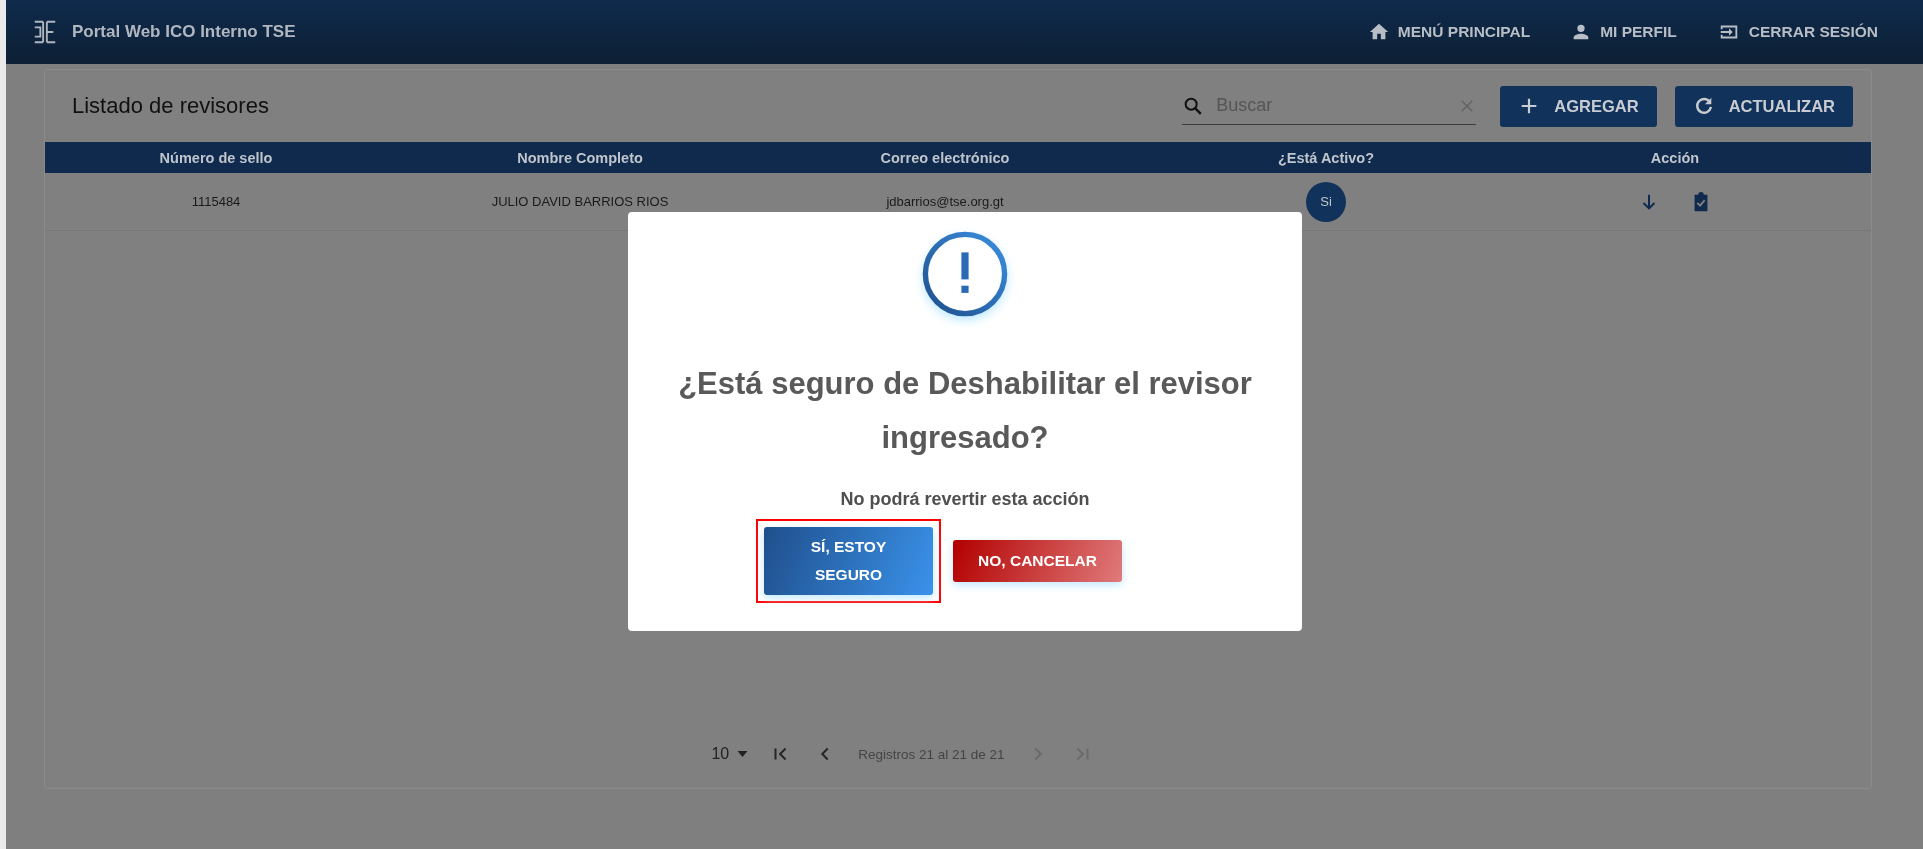 Image resolution: width=1923 pixels, height=849 pixels. Describe the element at coordinates (931, 754) in the screenshot. I see `page-range: Registros 21 al 21 de 21` at that location.